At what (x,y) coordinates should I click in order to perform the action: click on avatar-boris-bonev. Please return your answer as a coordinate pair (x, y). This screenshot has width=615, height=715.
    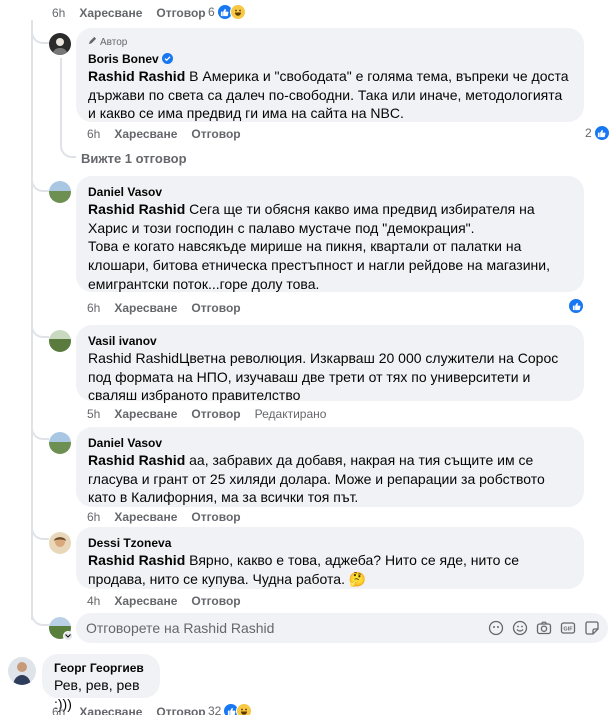
    Looking at the image, I should click on (60, 44).